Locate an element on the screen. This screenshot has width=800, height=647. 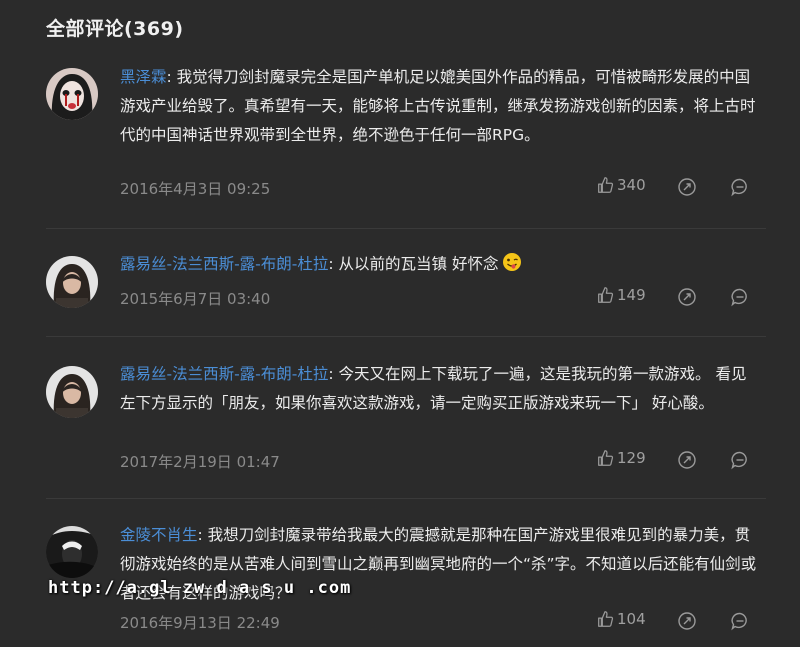
like-button: 129 is located at coordinates (621, 458).